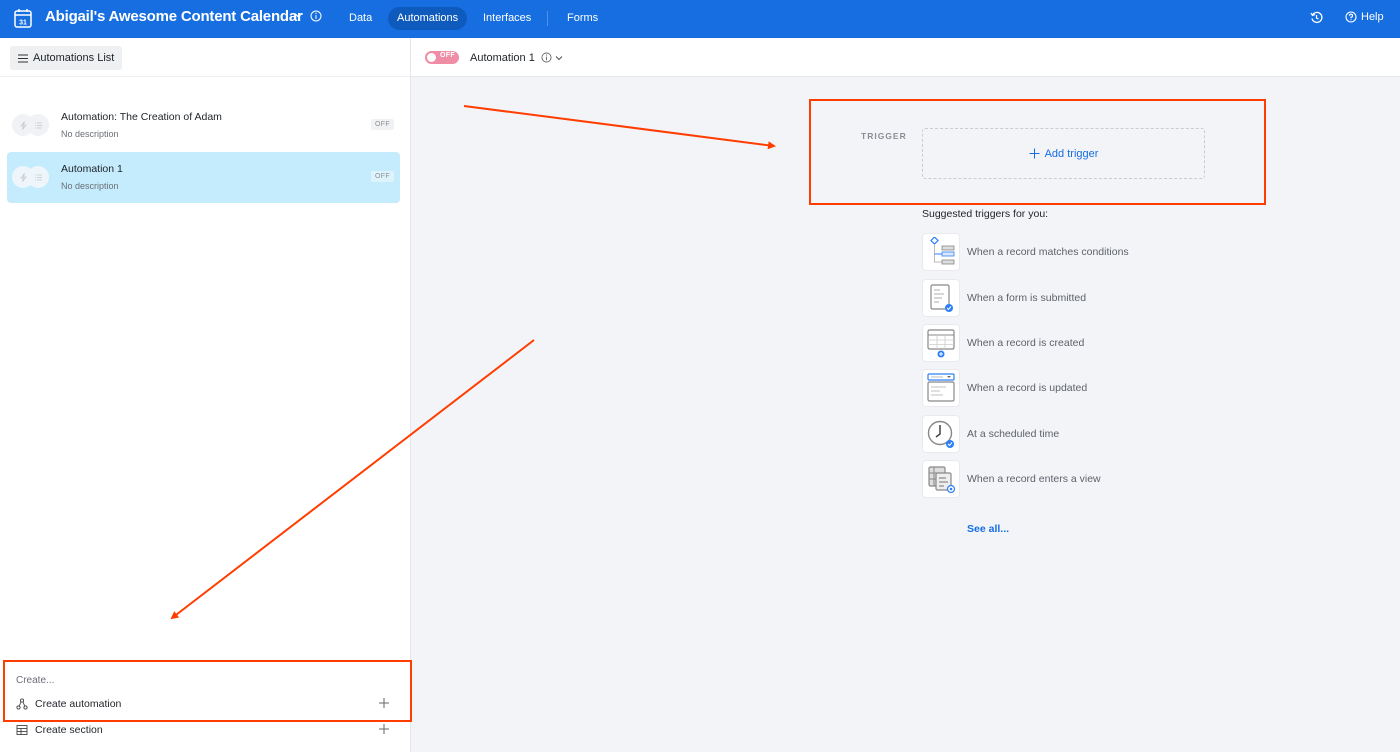  What do you see at coordinates (23, 23) in the screenshot?
I see `svg-text: 31` at bounding box center [23, 23].